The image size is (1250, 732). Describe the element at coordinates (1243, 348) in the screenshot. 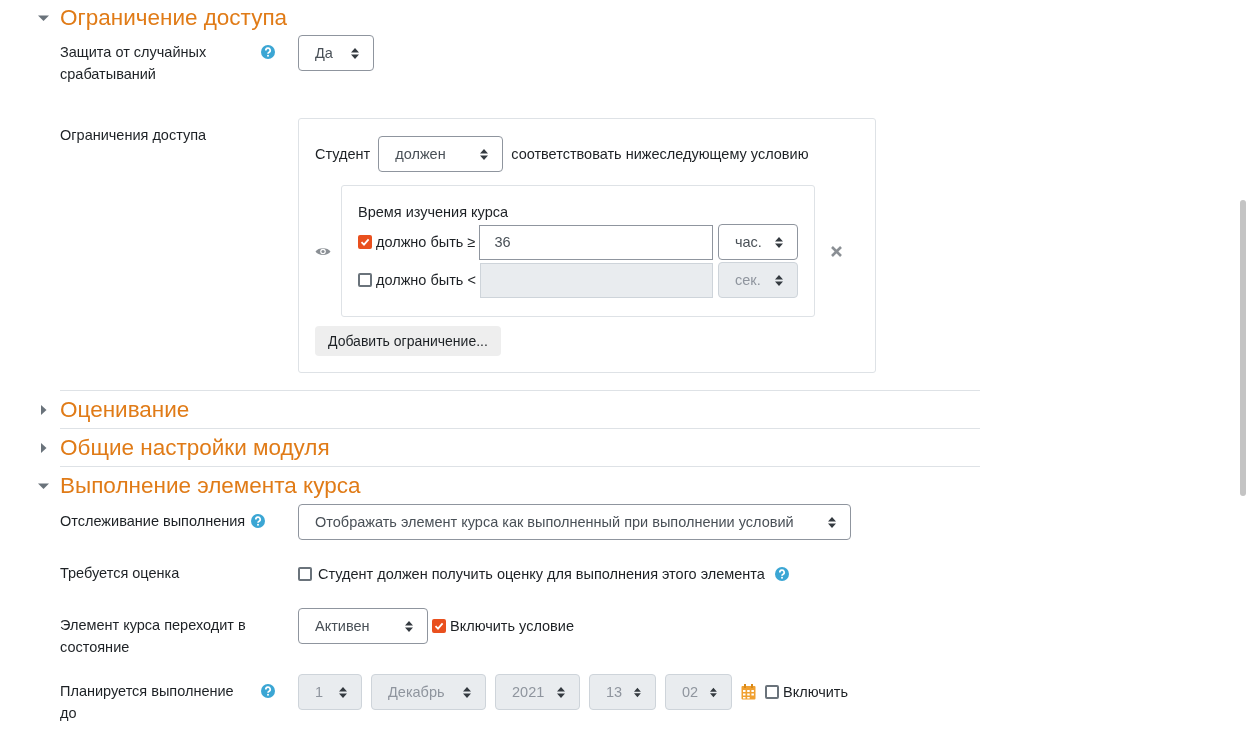

I see `scrollbar` at that location.